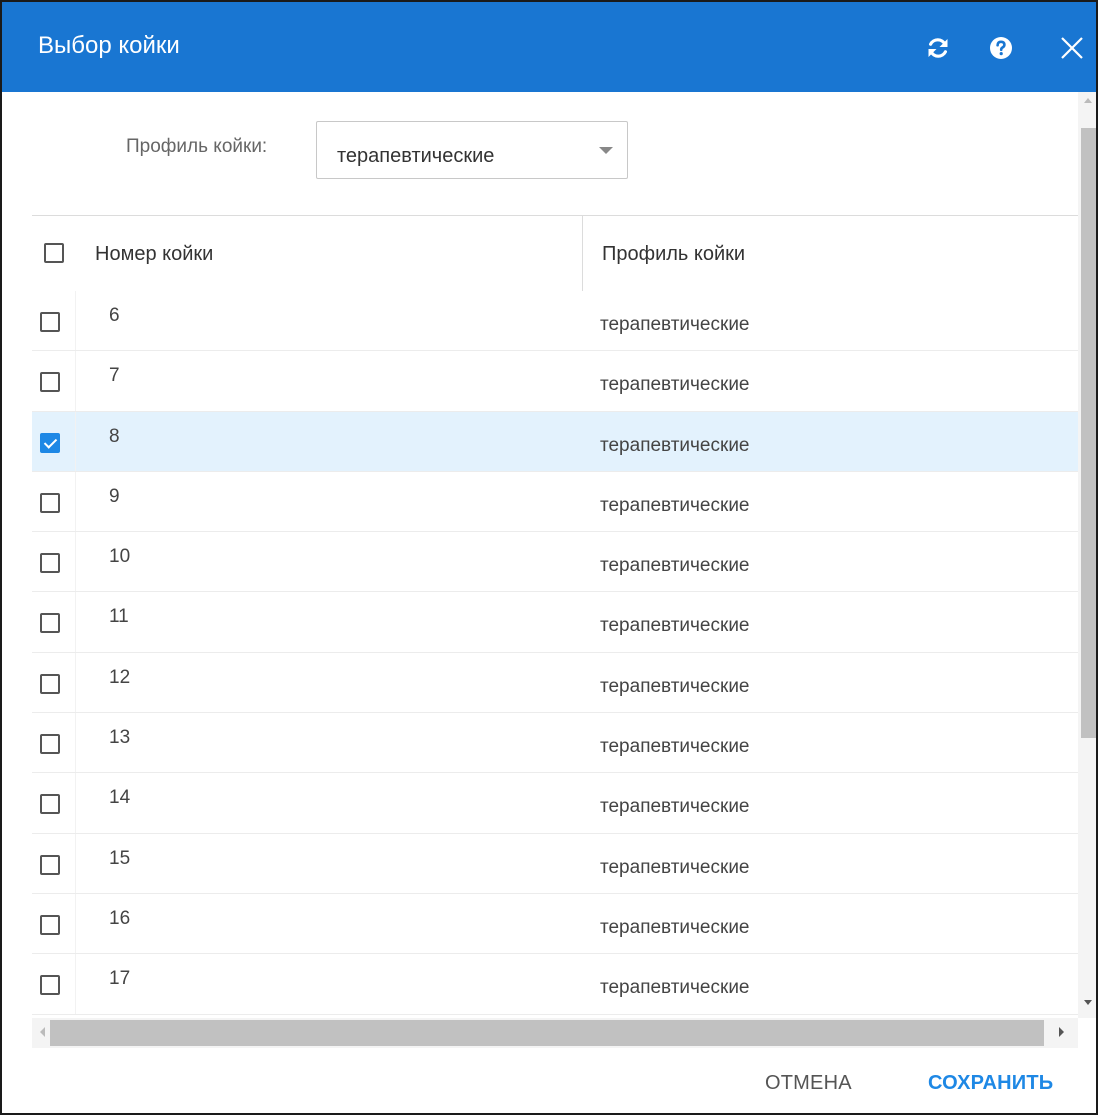  I want to click on bed-profile-select: терапевтические, so click(472, 150).